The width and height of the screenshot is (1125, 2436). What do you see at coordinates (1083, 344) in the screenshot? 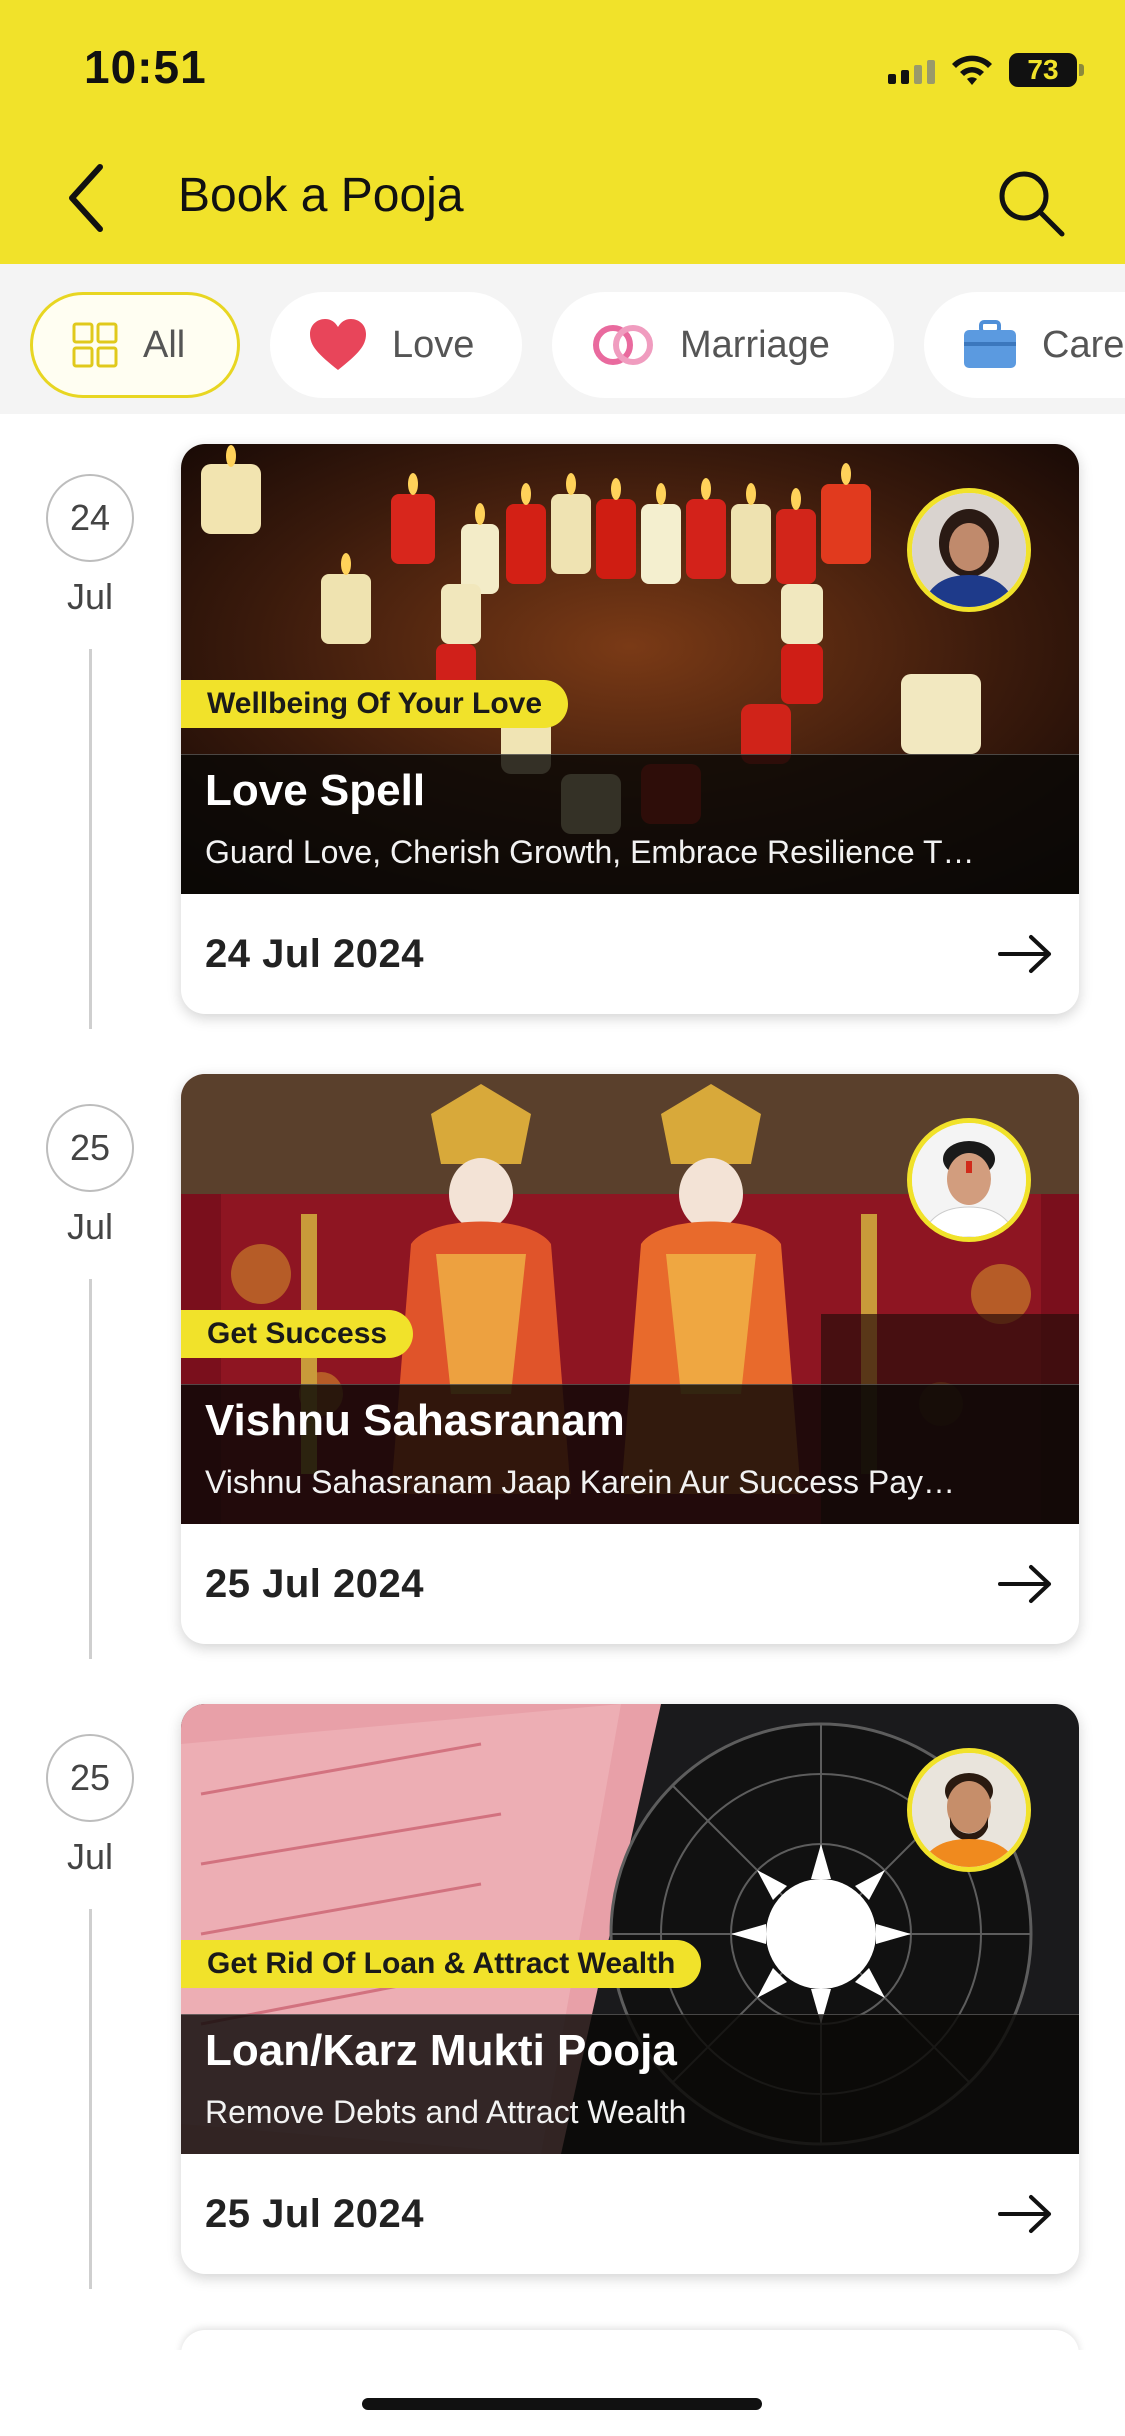
I see `category-label: Care` at bounding box center [1083, 344].